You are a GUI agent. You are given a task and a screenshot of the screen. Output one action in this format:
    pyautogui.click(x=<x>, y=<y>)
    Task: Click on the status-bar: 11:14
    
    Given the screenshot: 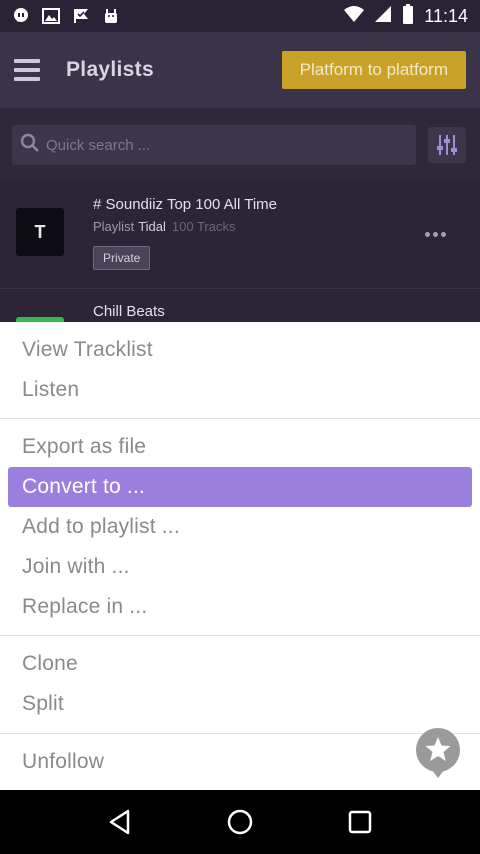 What is the action you would take?
    pyautogui.click(x=240, y=16)
    